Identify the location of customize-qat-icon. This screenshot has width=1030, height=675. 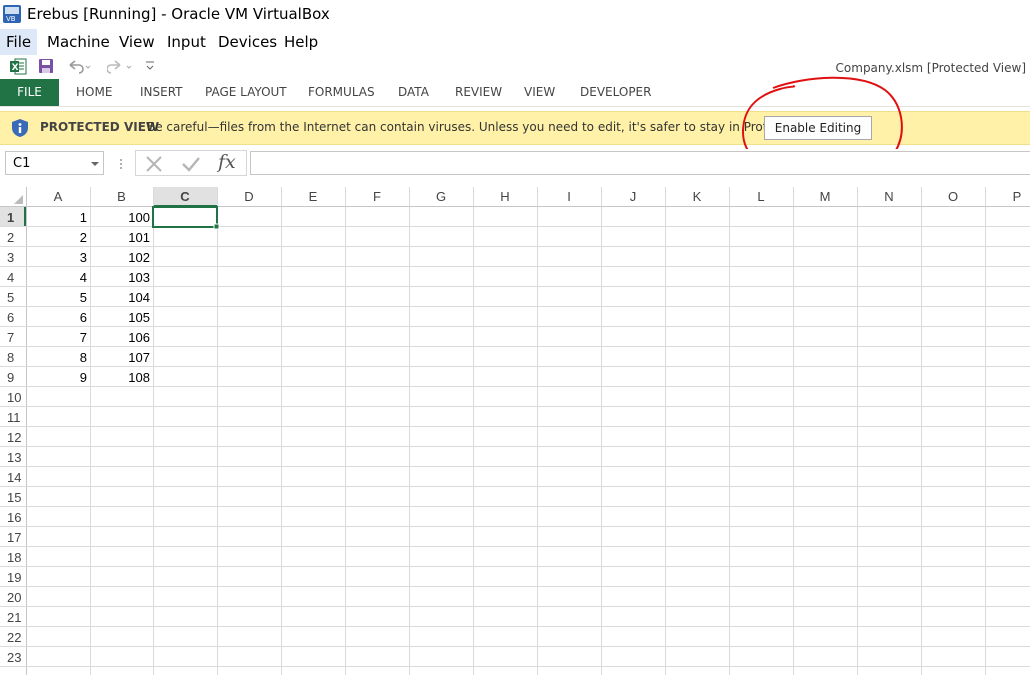
(150, 66).